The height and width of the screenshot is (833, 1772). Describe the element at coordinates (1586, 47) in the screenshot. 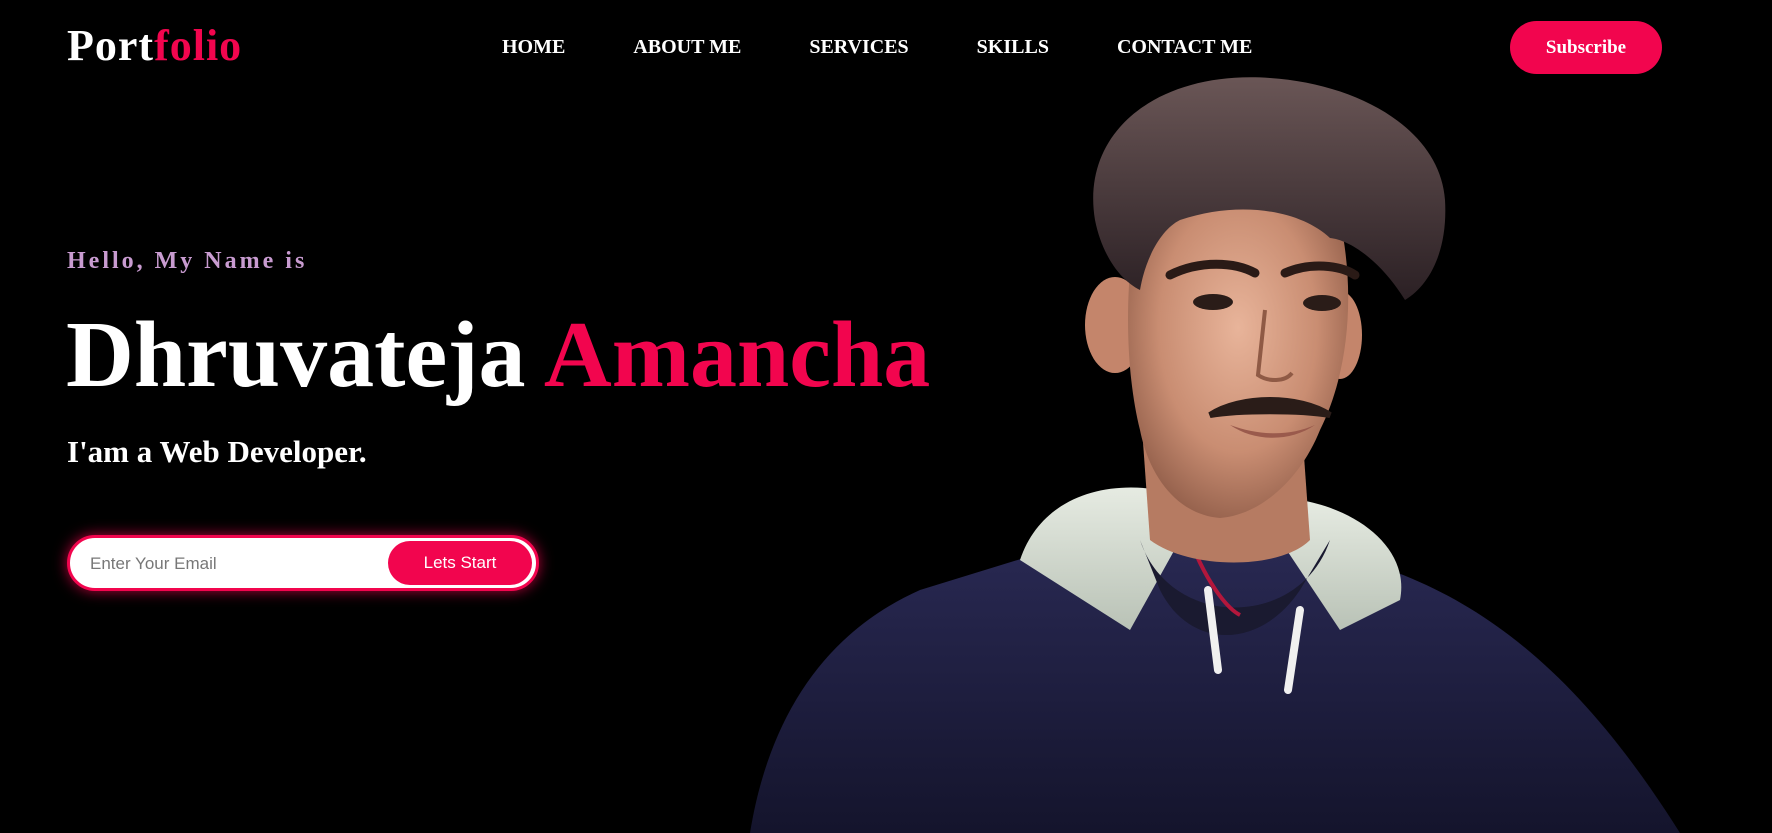

I see `subscribe-button: Subscribe` at that location.